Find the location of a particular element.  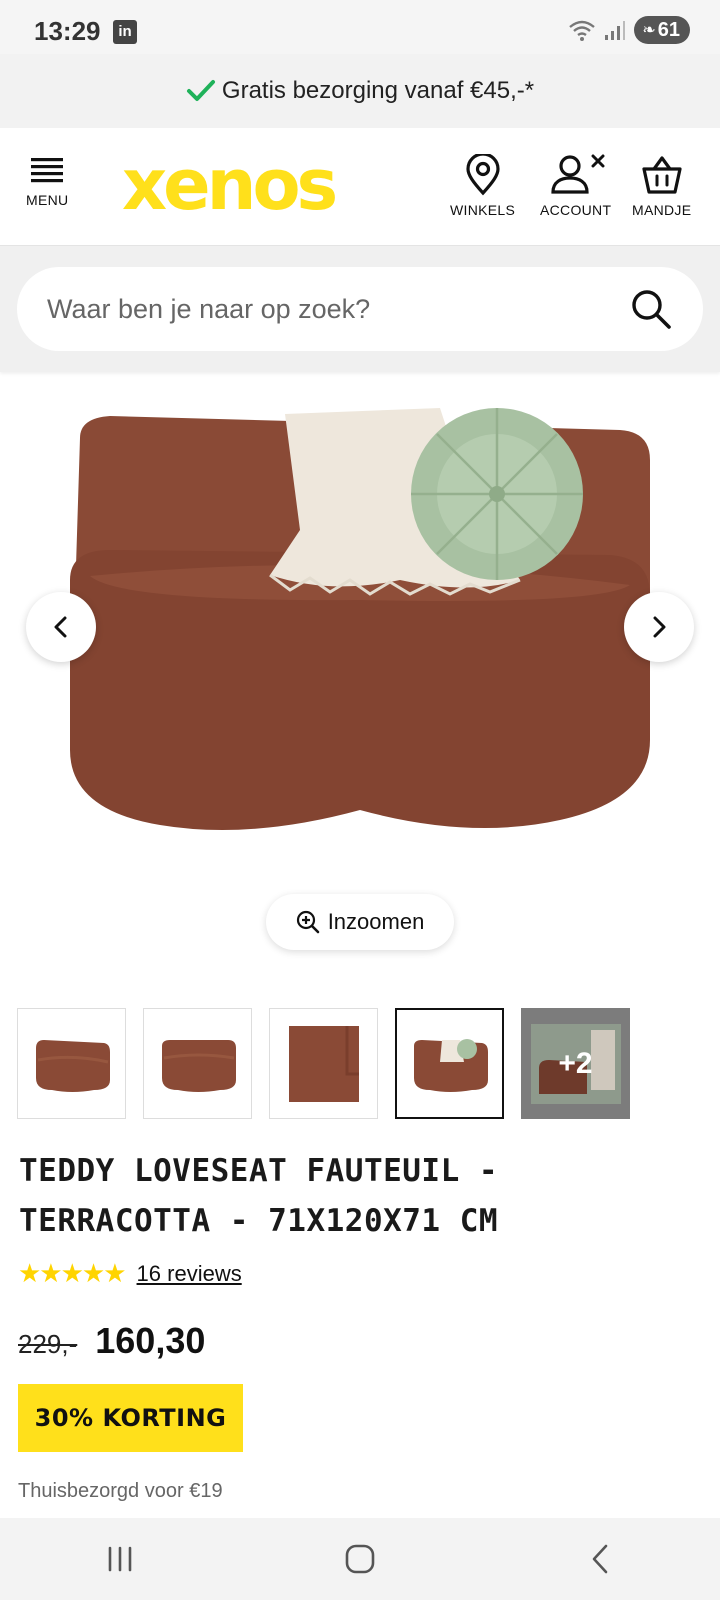

stores-label: WINKELS is located at coordinates (483, 210).